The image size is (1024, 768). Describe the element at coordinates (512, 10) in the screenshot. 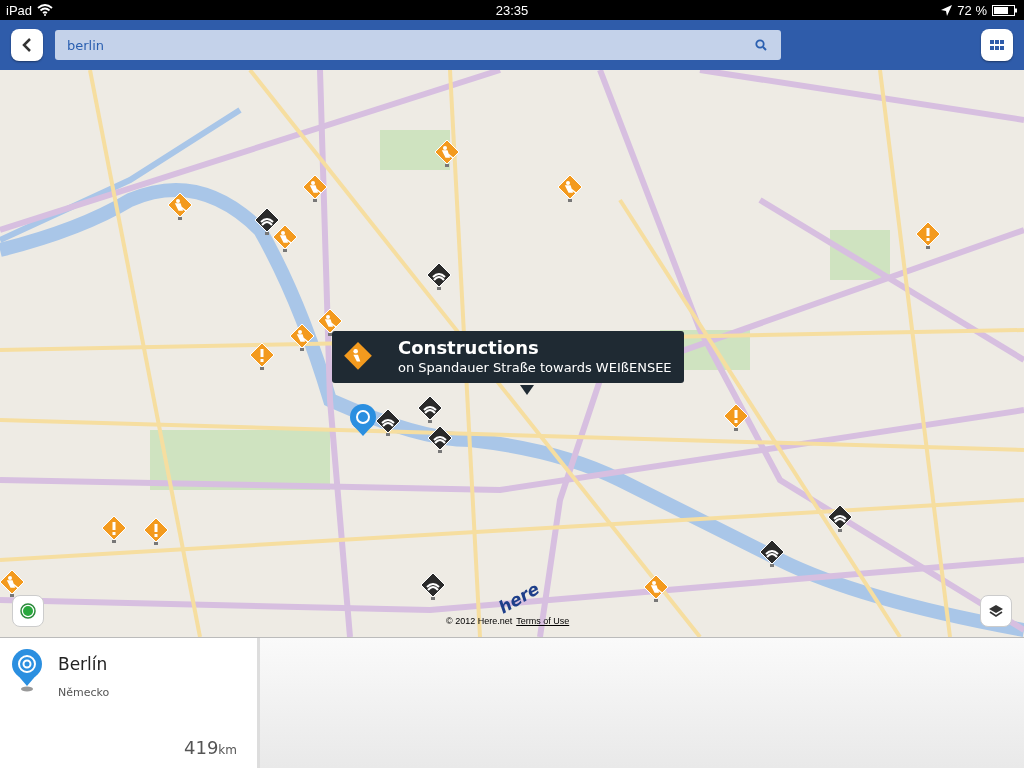

I see `clock-time: 23:35` at that location.